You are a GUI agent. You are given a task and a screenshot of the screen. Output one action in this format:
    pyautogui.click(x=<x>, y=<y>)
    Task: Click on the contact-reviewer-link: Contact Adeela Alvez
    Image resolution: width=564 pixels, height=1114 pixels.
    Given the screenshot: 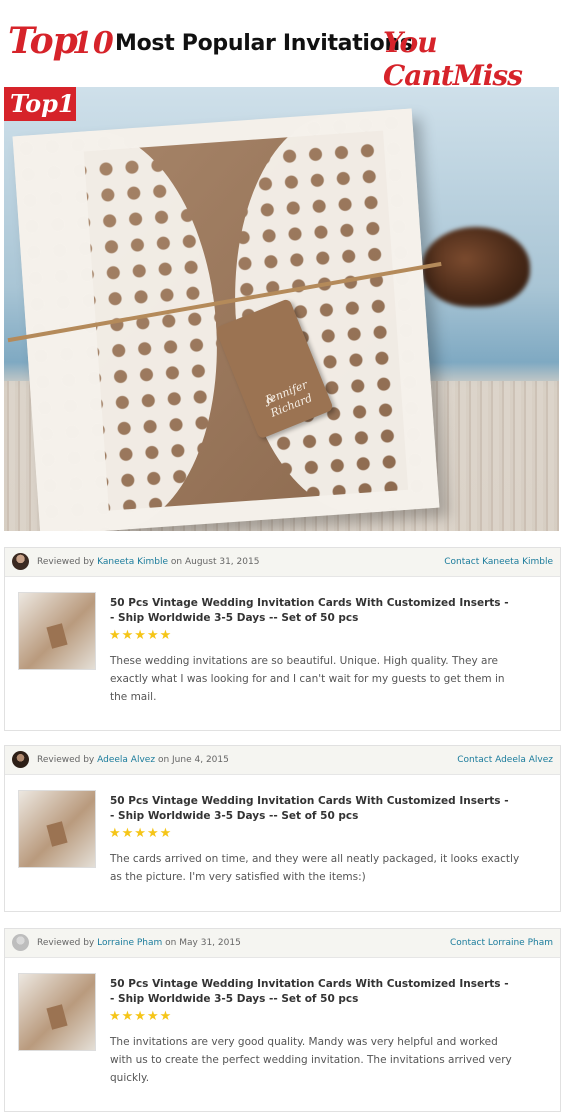 What is the action you would take?
    pyautogui.click(x=505, y=760)
    